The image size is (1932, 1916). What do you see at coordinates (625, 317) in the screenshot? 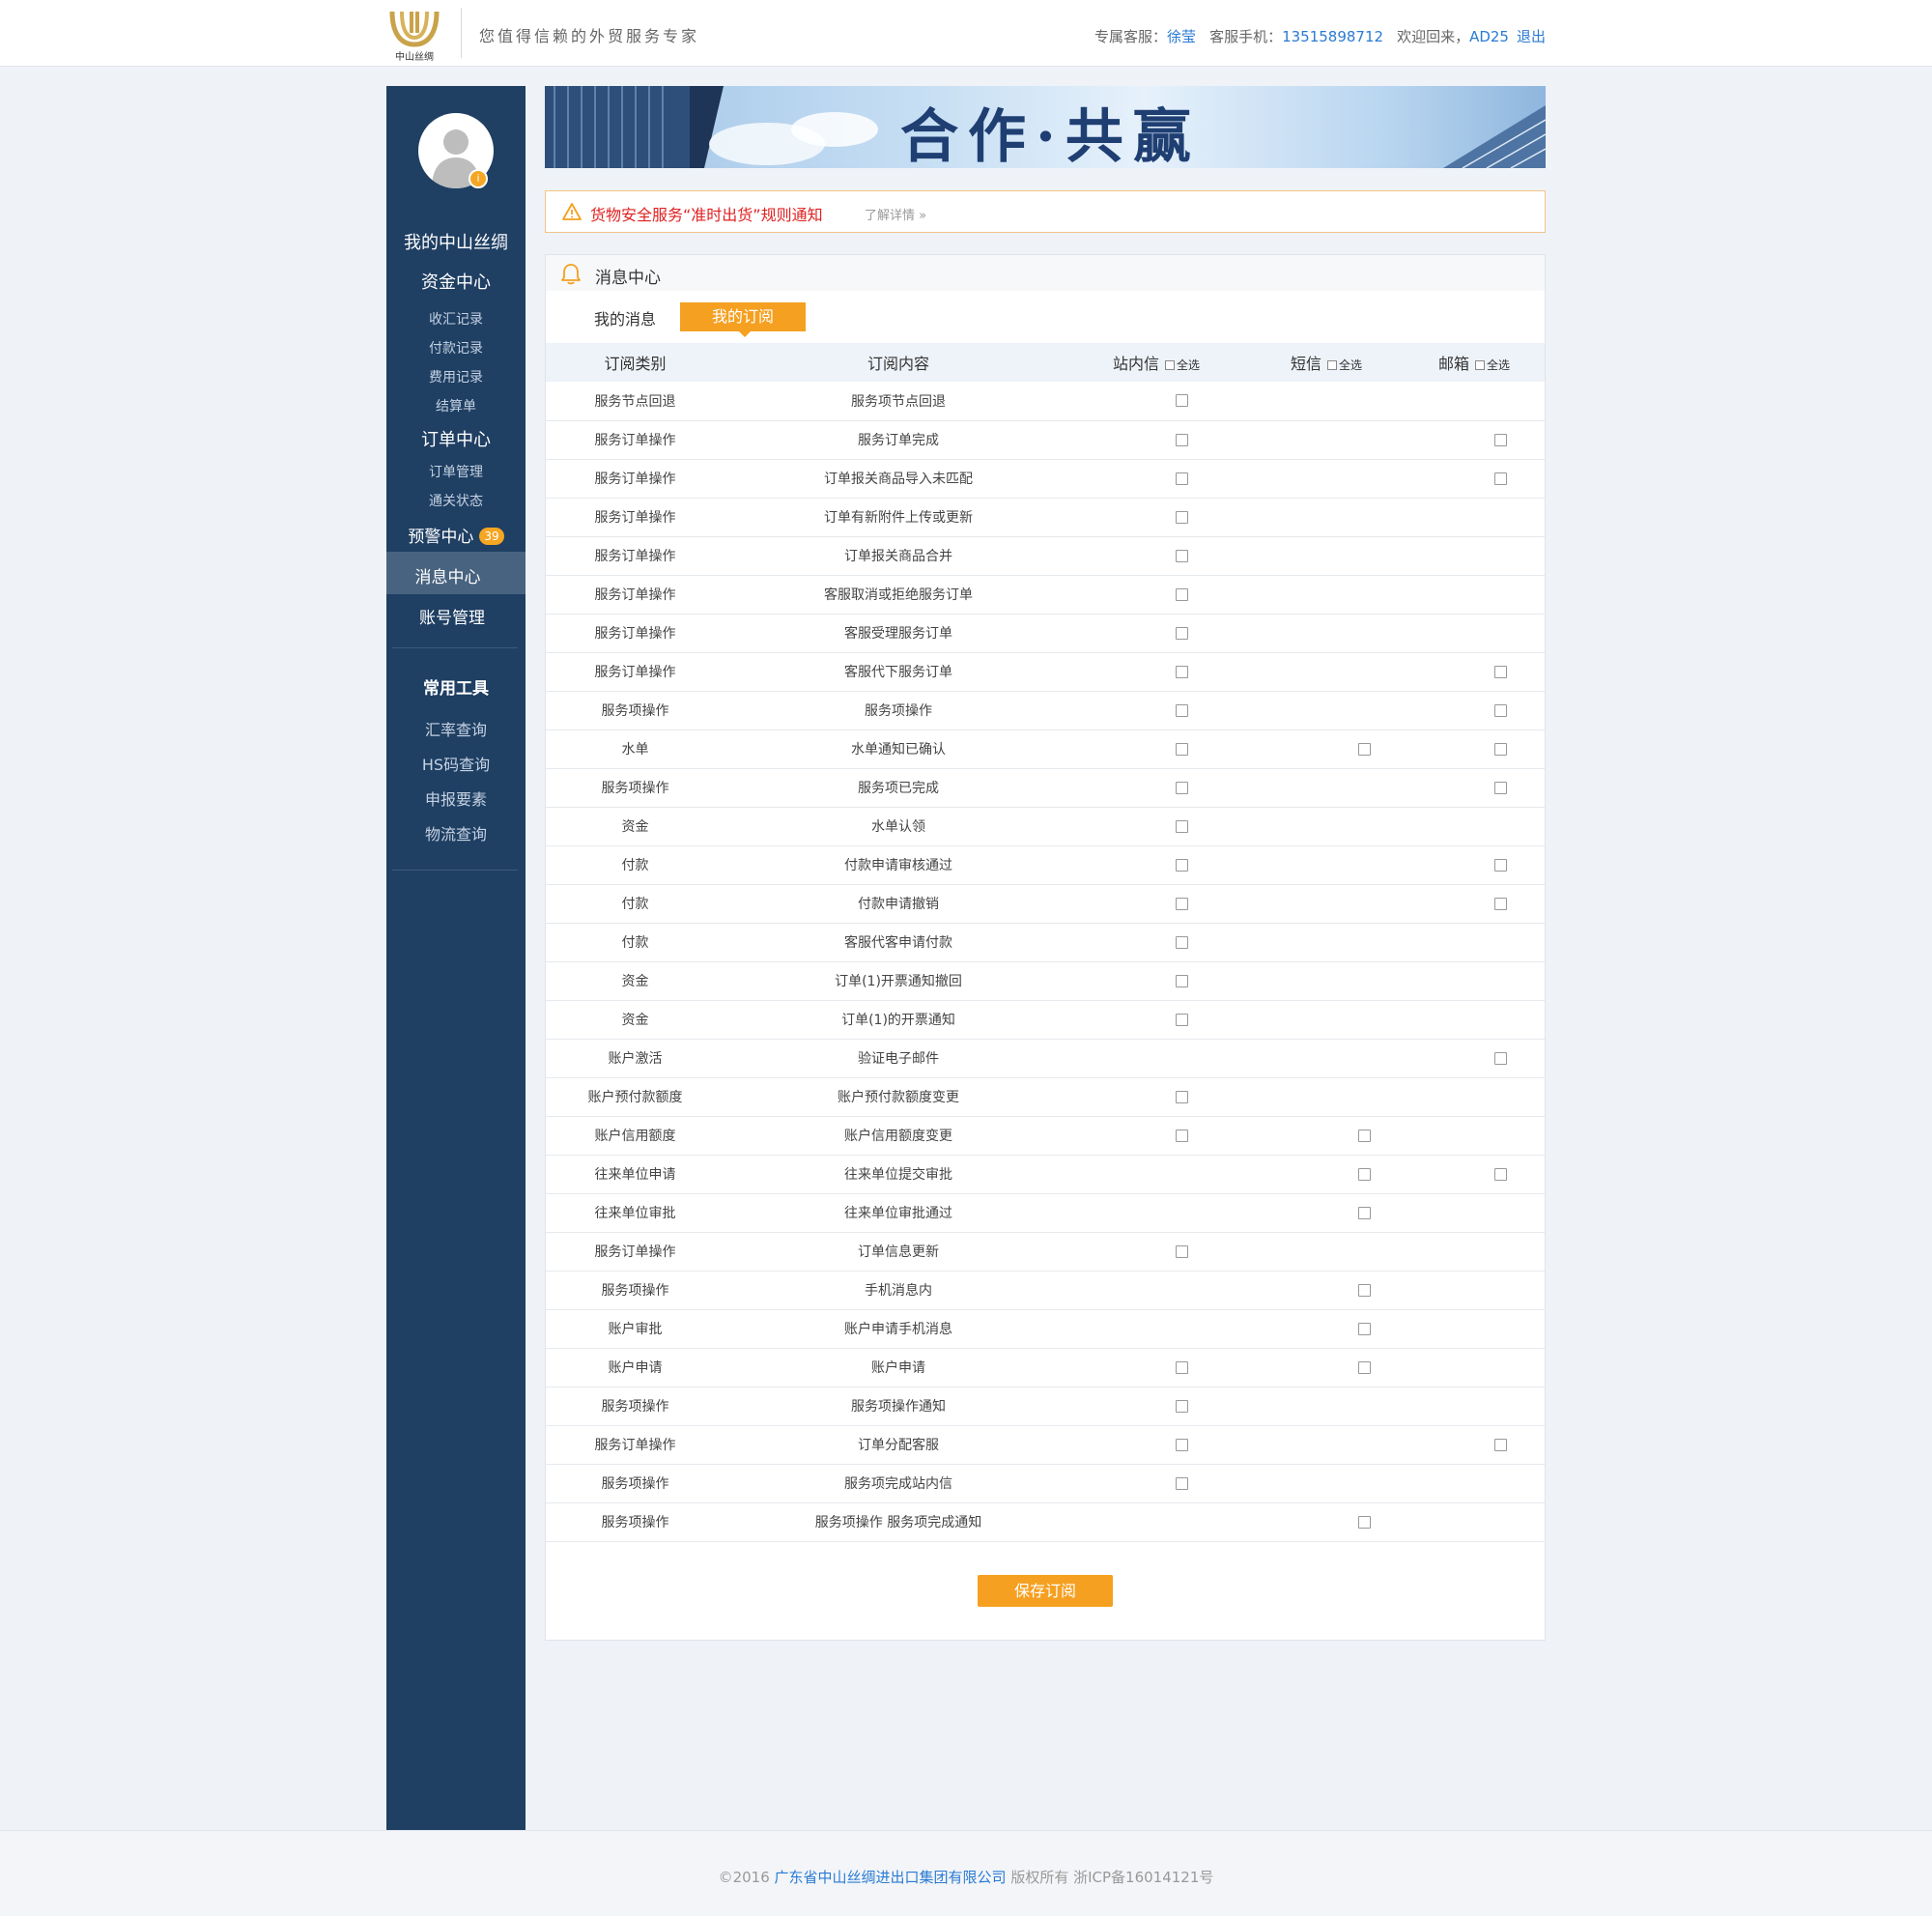
I see `tab-my-messages: 我的消息` at bounding box center [625, 317].